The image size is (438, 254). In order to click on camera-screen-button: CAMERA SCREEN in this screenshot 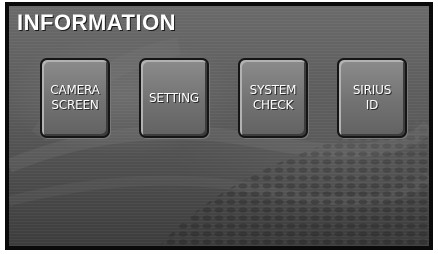, I will do `click(75, 98)`.